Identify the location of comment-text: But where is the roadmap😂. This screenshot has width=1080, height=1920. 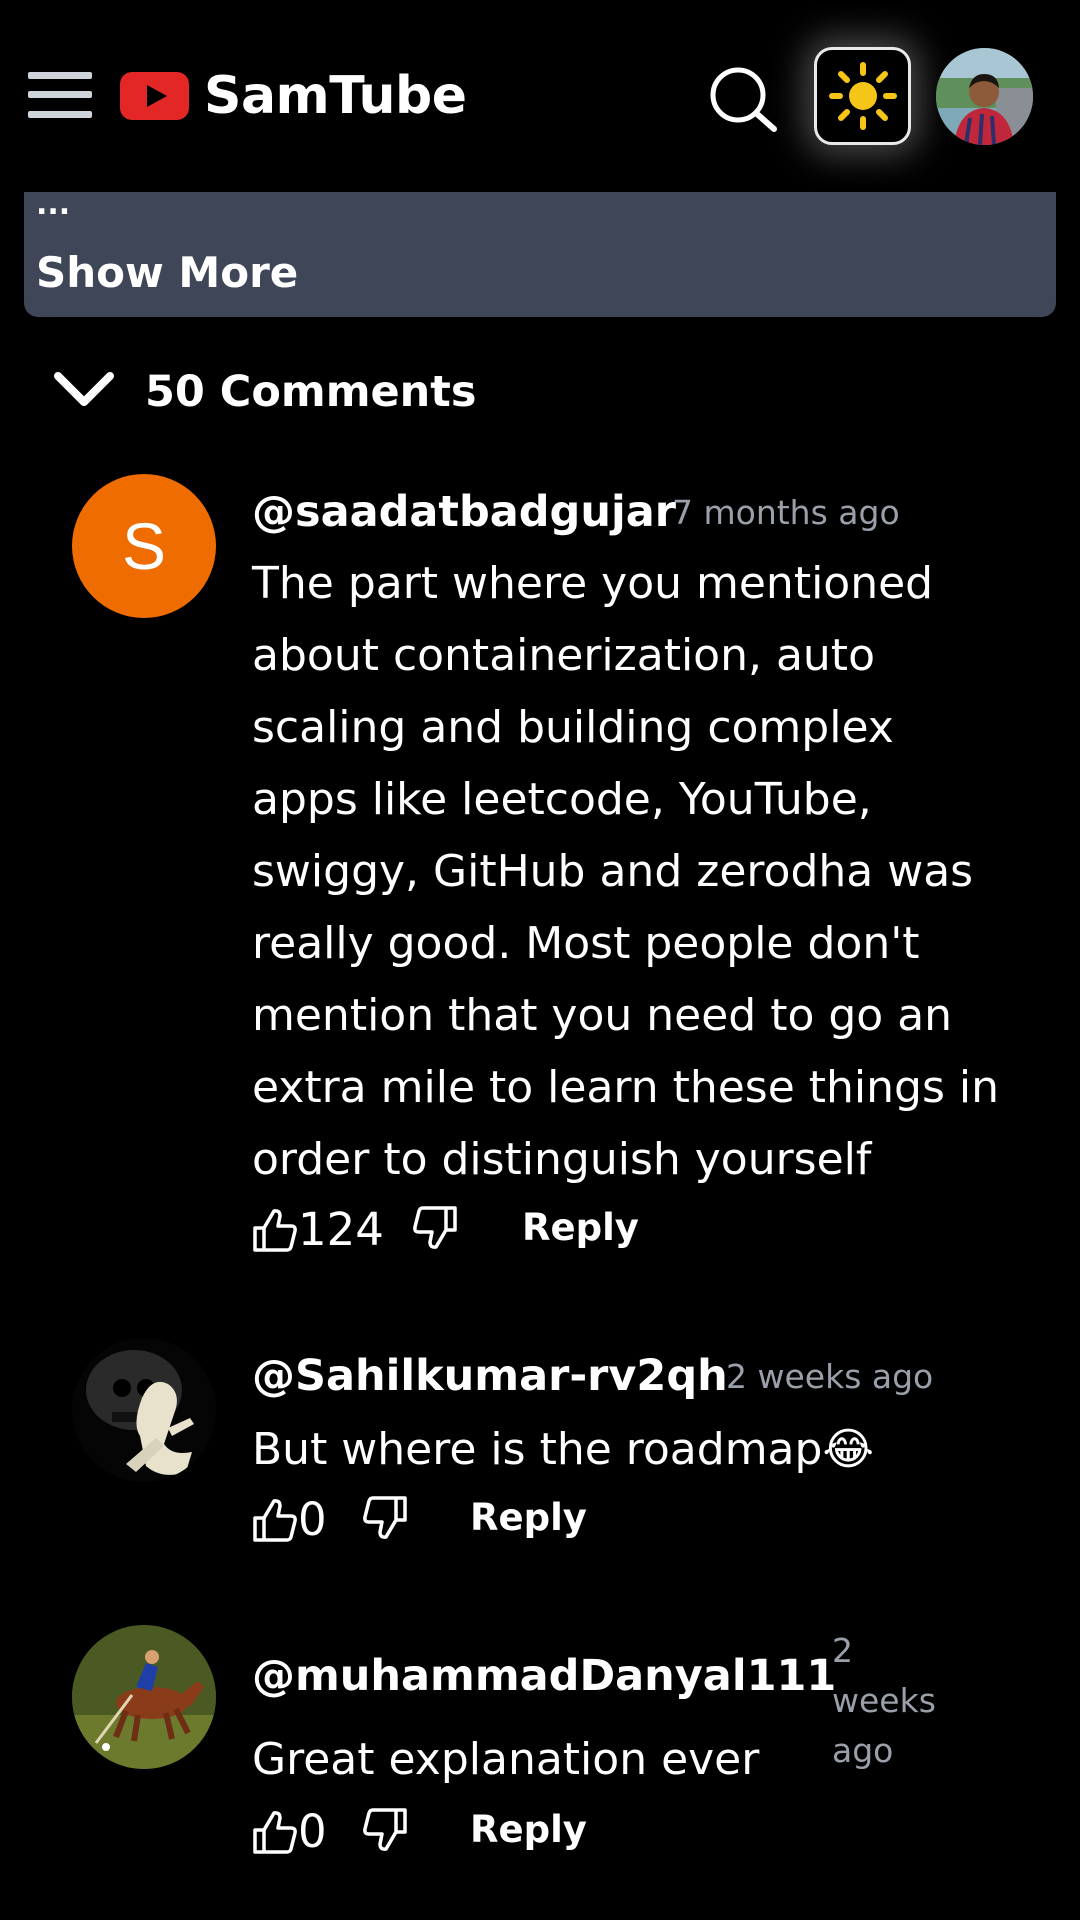
(563, 1449).